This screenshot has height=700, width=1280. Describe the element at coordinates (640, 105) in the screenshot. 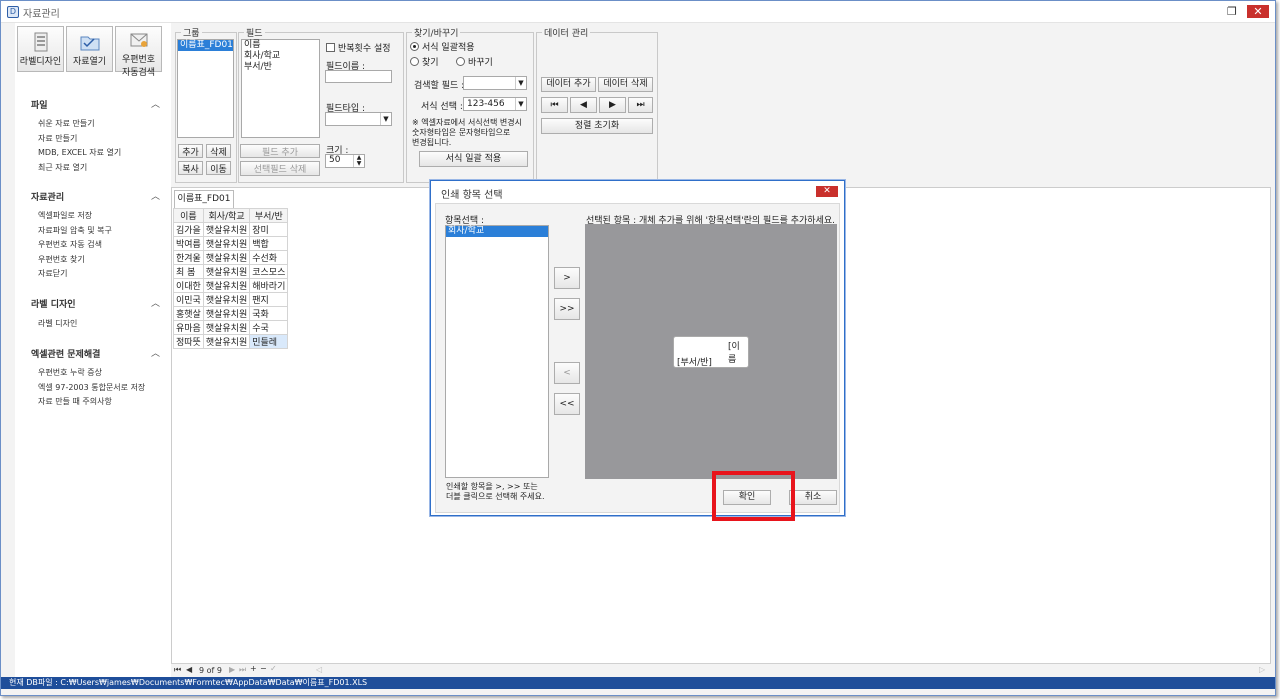

I see `last-record-button: ⏭` at that location.